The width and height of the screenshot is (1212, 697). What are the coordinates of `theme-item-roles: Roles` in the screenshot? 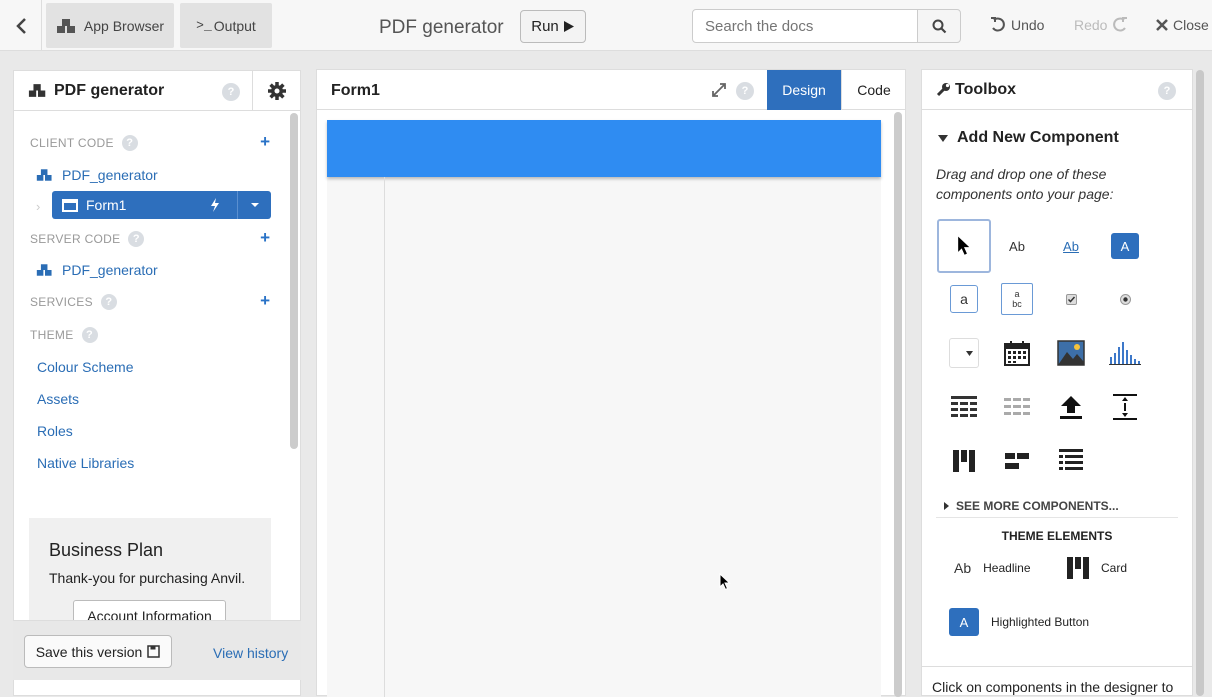 It's located at (55, 431).